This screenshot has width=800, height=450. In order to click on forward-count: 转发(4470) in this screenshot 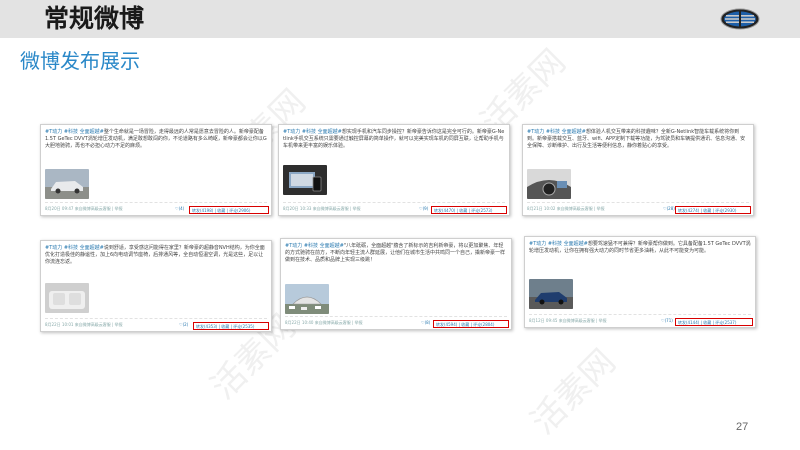, I will do `click(444, 210)`.